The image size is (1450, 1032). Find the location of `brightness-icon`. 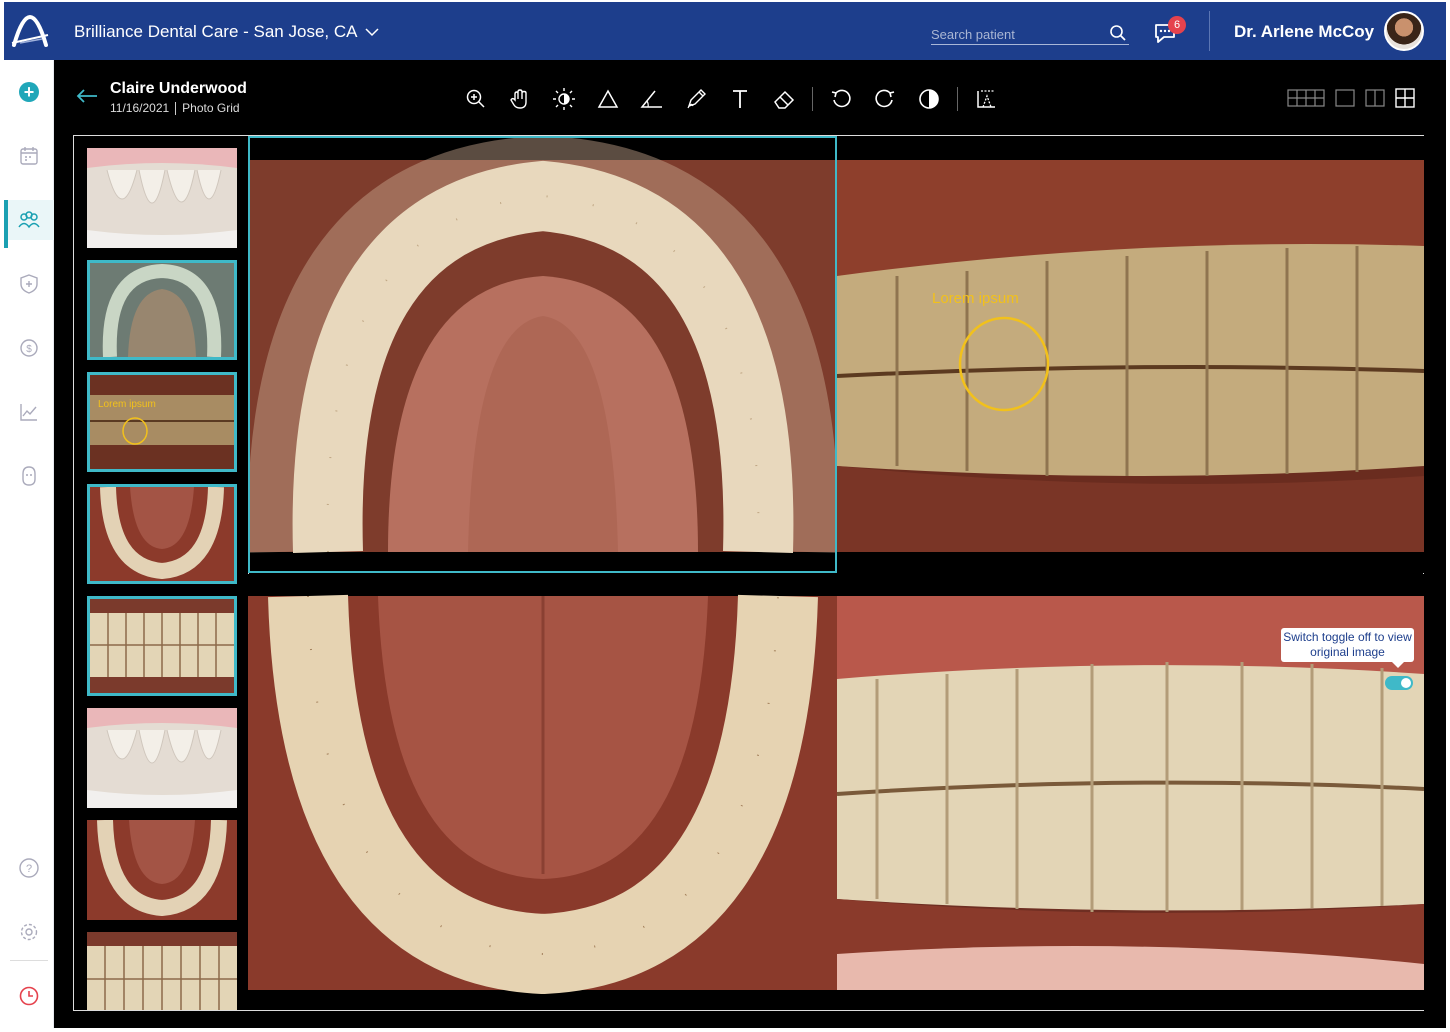

brightness-icon is located at coordinates (564, 99).